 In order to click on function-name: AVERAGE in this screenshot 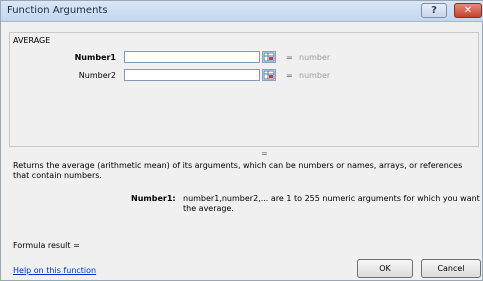, I will do `click(32, 40)`.